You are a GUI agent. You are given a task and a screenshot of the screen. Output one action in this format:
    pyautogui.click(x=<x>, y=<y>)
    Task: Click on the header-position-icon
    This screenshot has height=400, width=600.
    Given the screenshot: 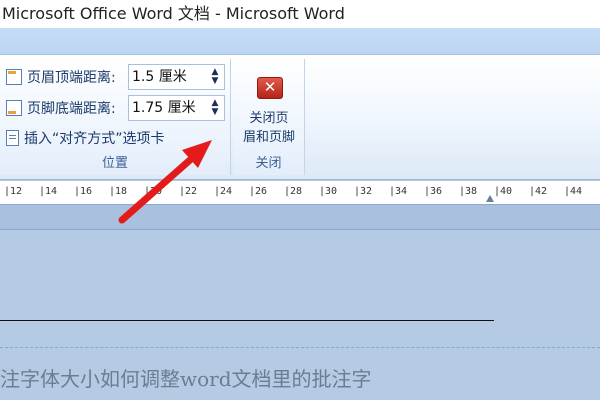 What is the action you would take?
    pyautogui.click(x=14, y=77)
    